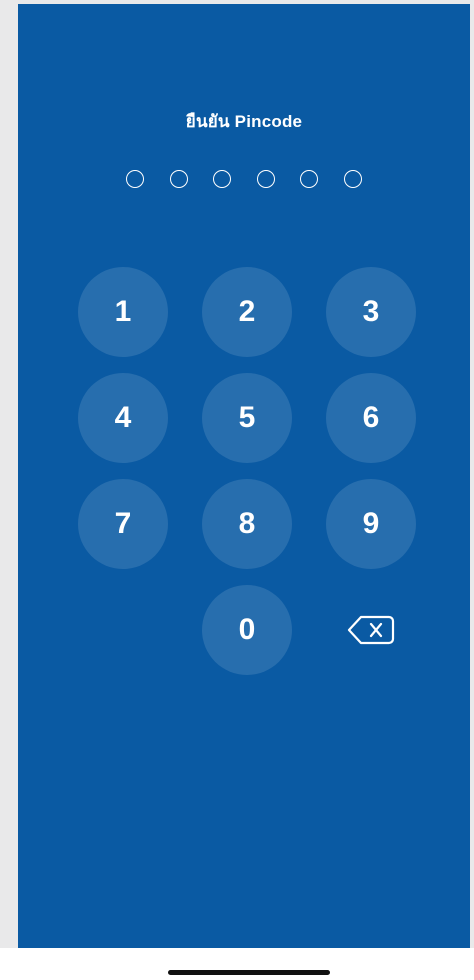 This screenshot has height=980, width=474. Describe the element at coordinates (247, 630) in the screenshot. I see `key-0-button: 0` at that location.